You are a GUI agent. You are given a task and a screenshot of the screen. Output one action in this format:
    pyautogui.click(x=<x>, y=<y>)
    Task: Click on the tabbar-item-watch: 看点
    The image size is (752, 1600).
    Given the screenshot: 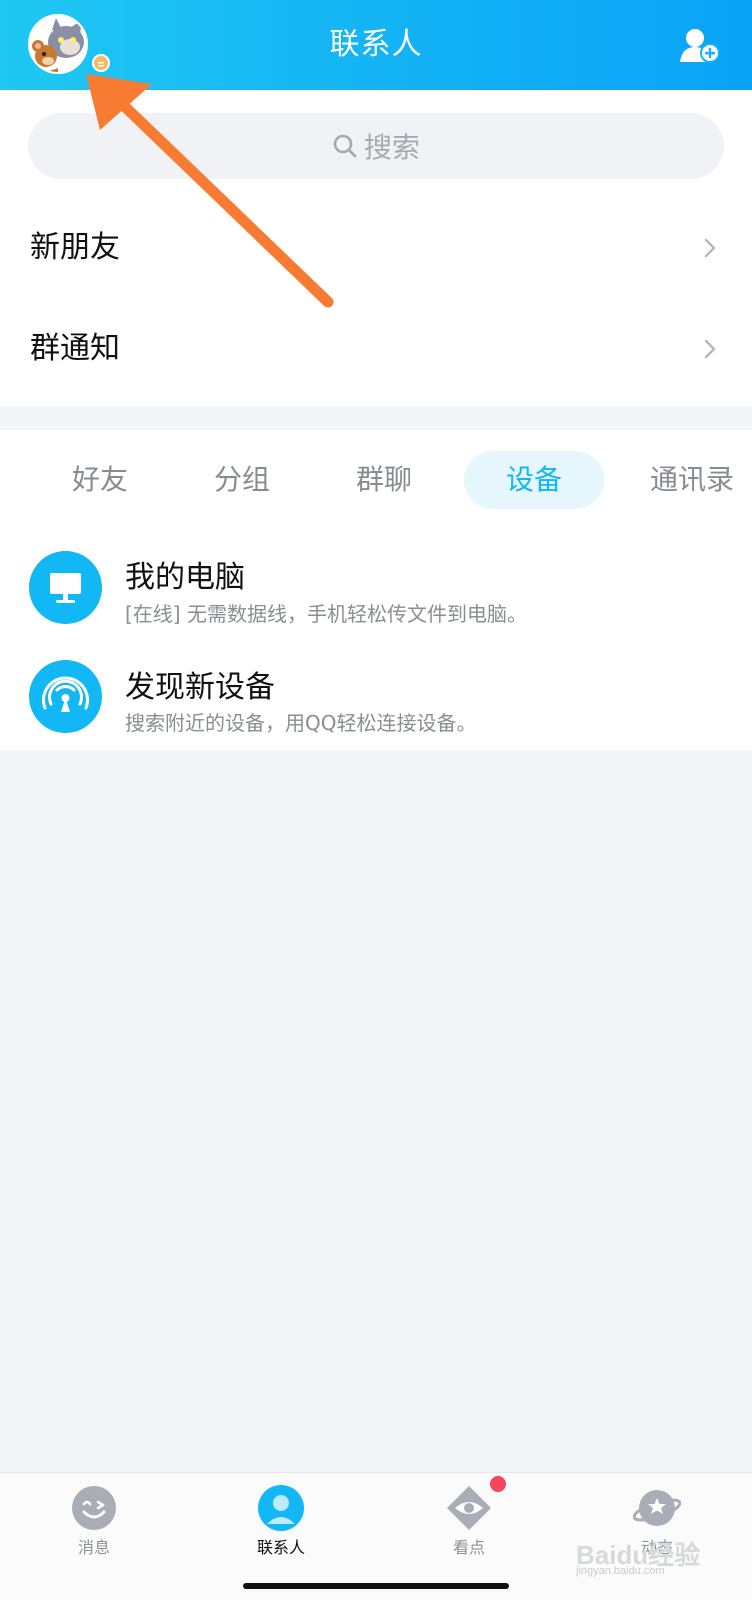 What is the action you would take?
    pyautogui.click(x=469, y=1520)
    